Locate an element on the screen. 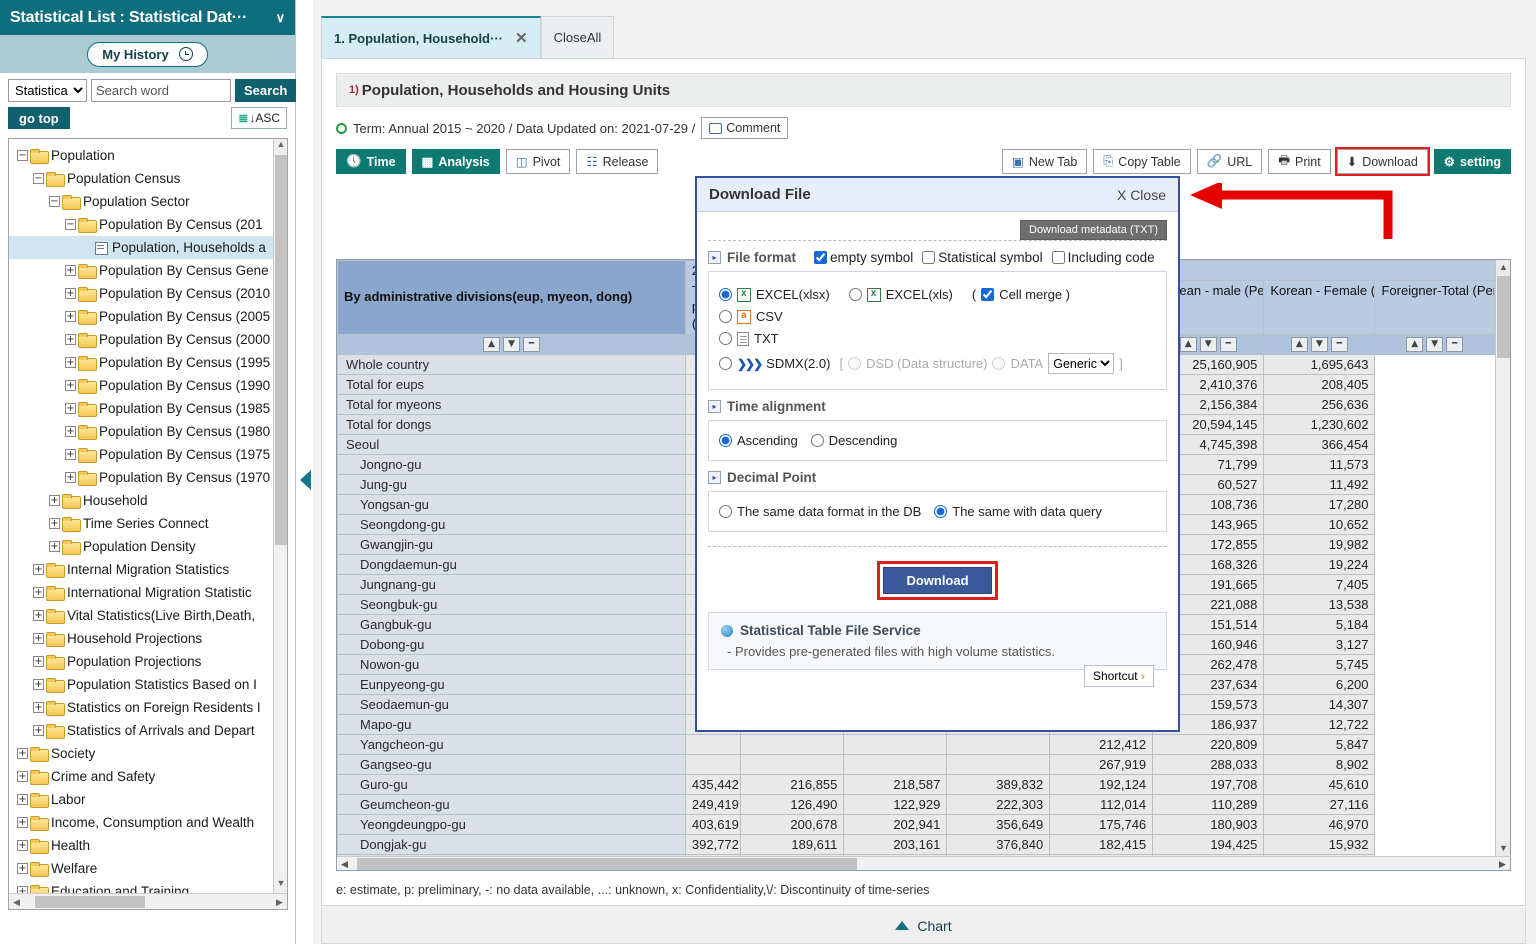  tree-horizontal-scrollbar: ◀ ▶ is located at coordinates (148, 901).